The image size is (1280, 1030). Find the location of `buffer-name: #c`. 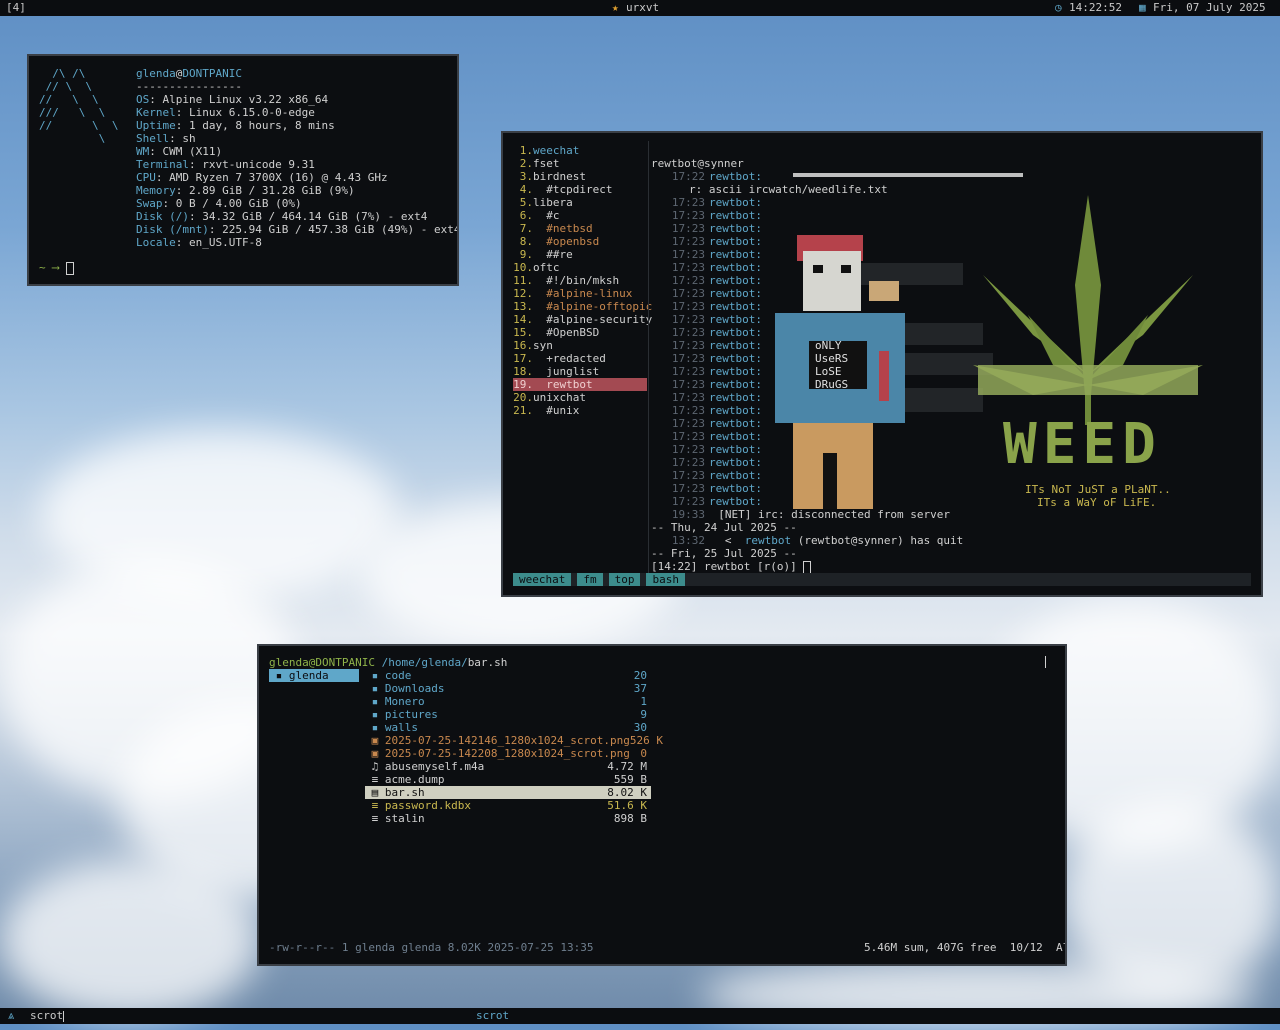

buffer-name: #c is located at coordinates (546, 215).